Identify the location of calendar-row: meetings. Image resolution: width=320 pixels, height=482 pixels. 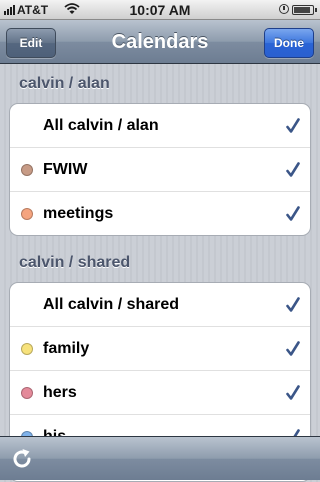
(160, 213).